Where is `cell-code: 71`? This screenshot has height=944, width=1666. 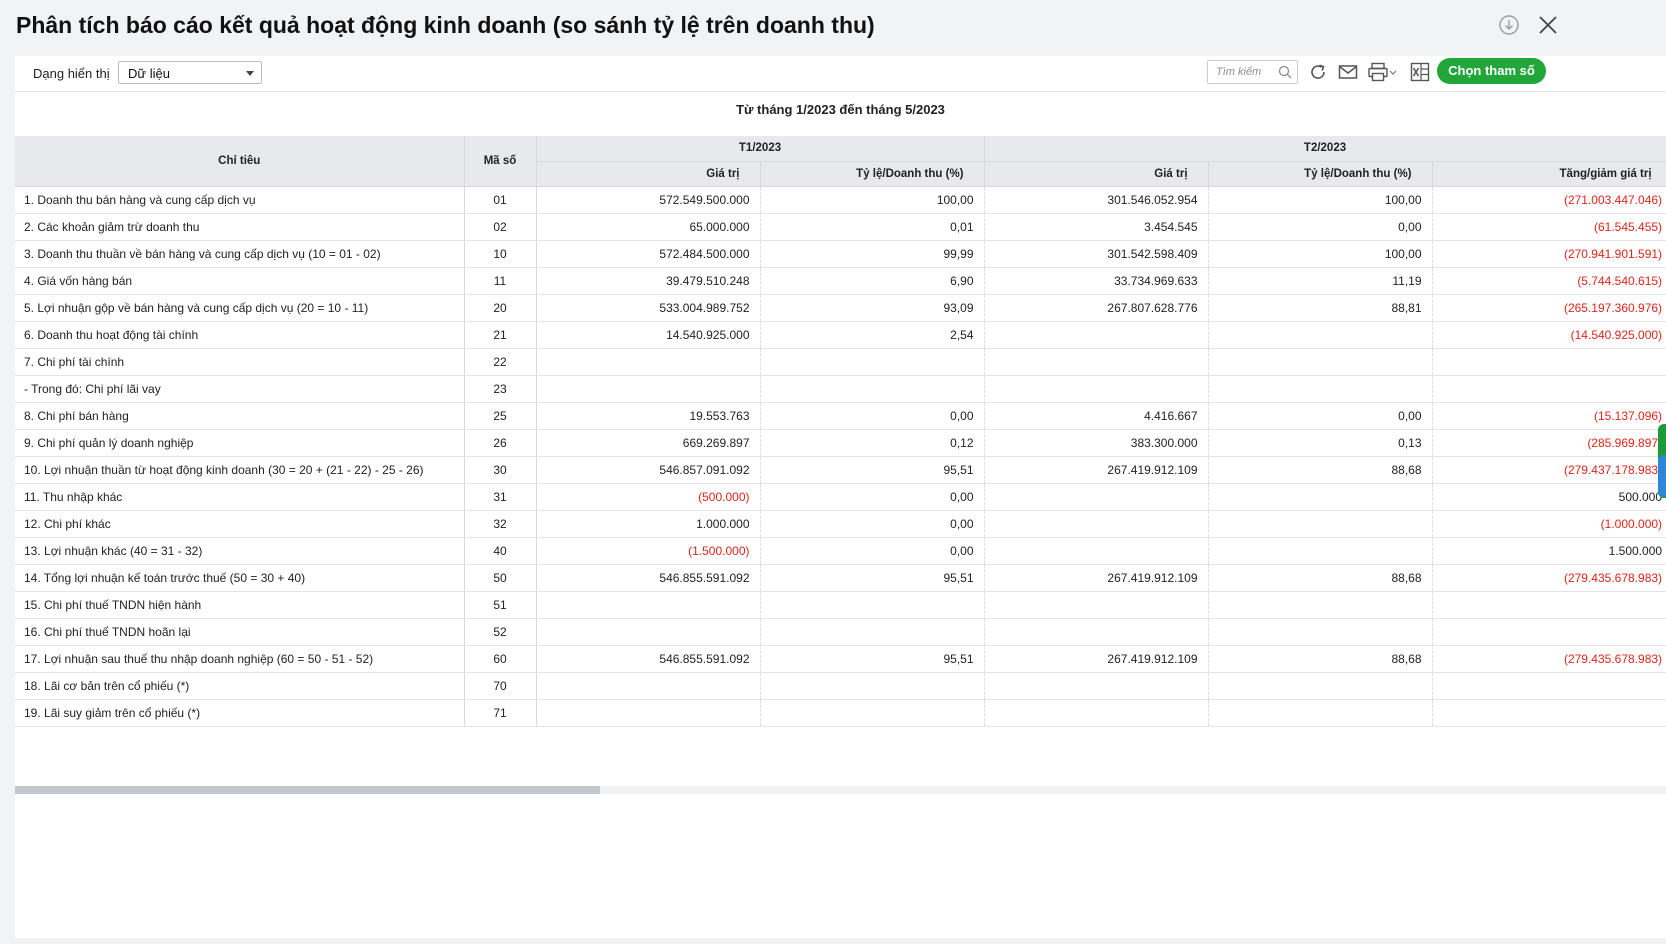
cell-code: 71 is located at coordinates (500, 713).